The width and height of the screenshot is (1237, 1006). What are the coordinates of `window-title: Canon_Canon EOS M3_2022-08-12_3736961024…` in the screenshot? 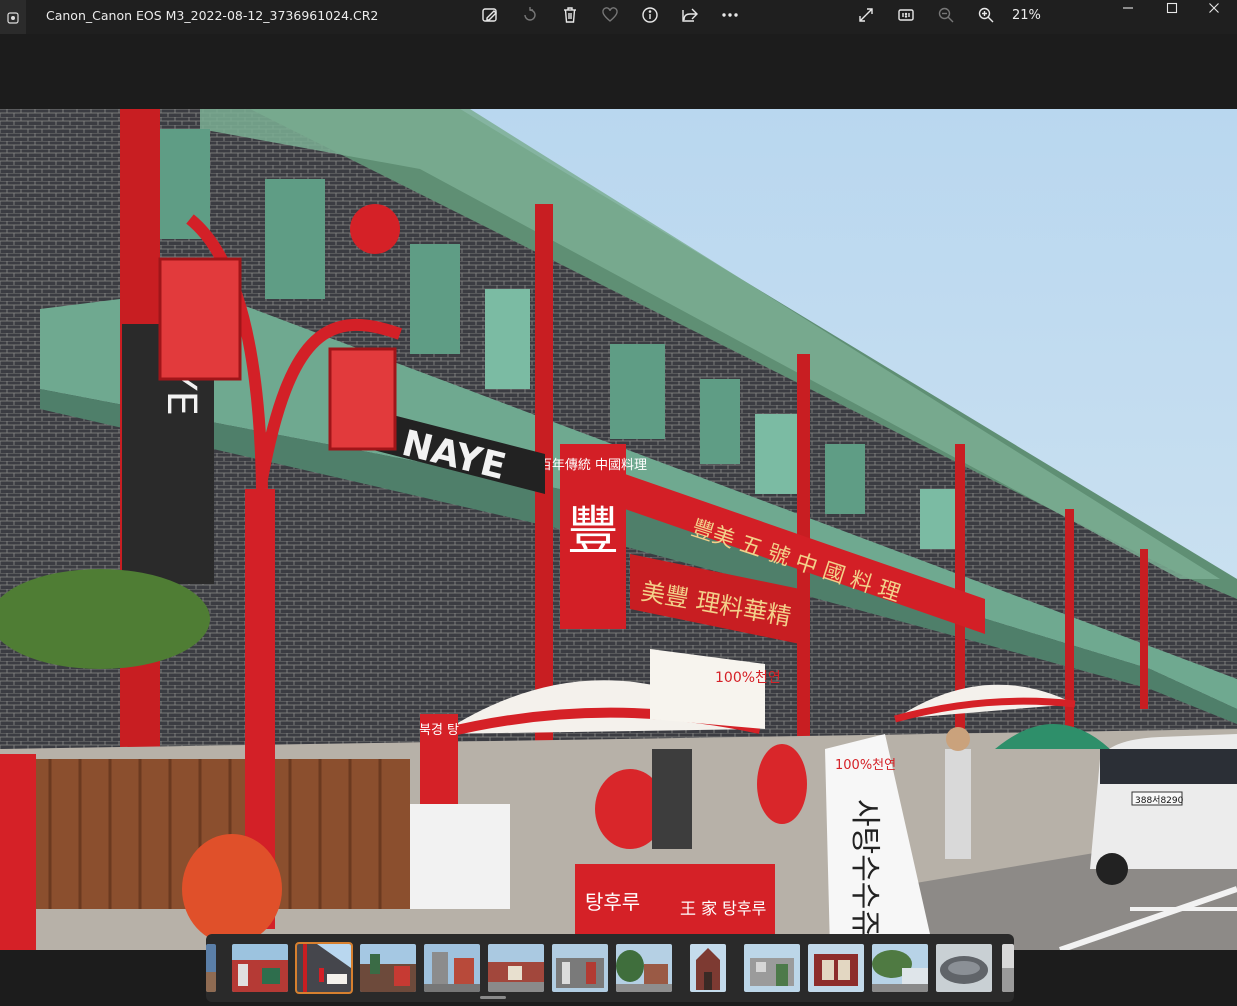 It's located at (212, 15).